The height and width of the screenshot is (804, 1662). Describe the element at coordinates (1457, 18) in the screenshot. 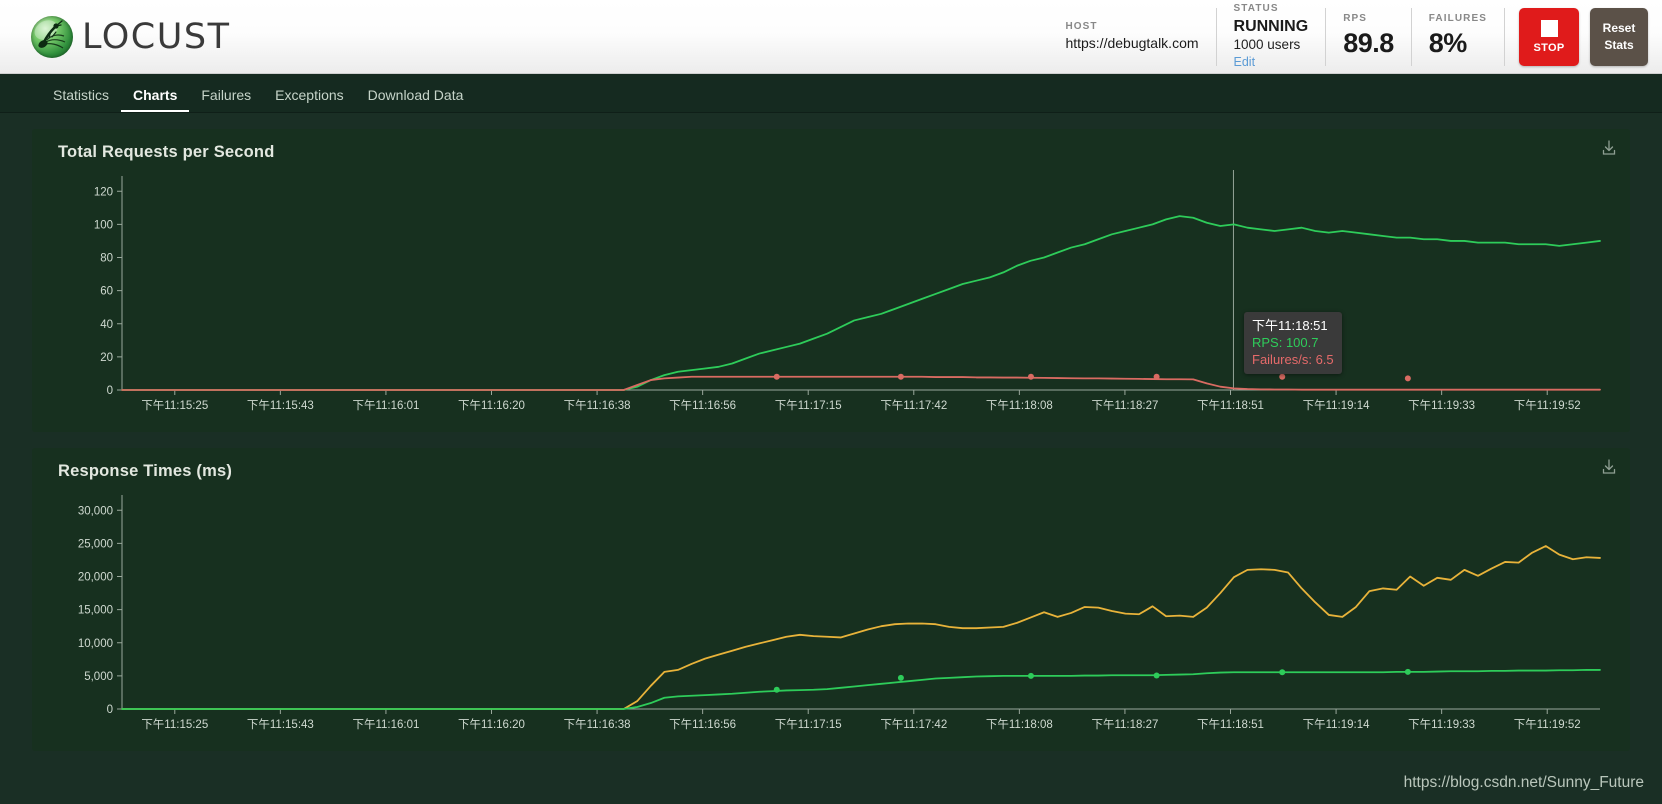

I see `failures-label: FAILURES` at that location.